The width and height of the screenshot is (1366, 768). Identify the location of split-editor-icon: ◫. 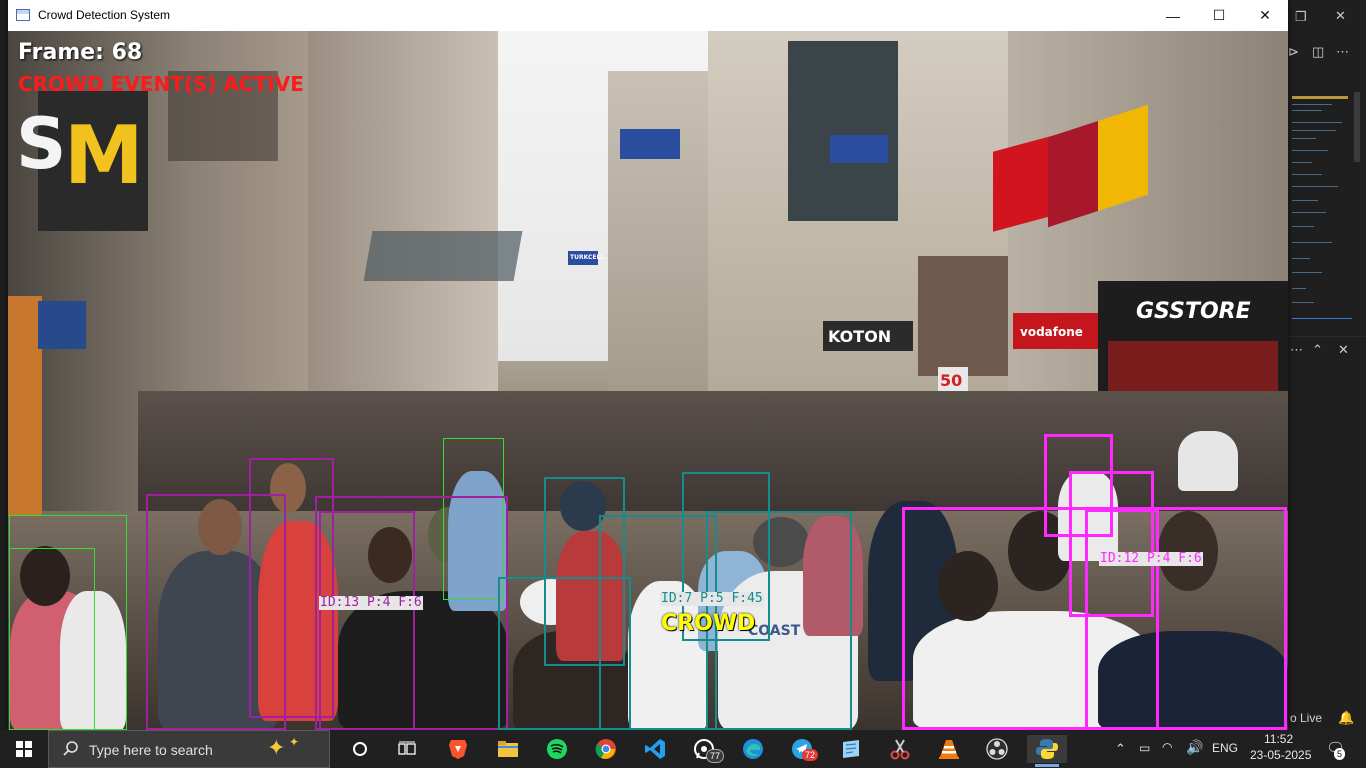
(1318, 52).